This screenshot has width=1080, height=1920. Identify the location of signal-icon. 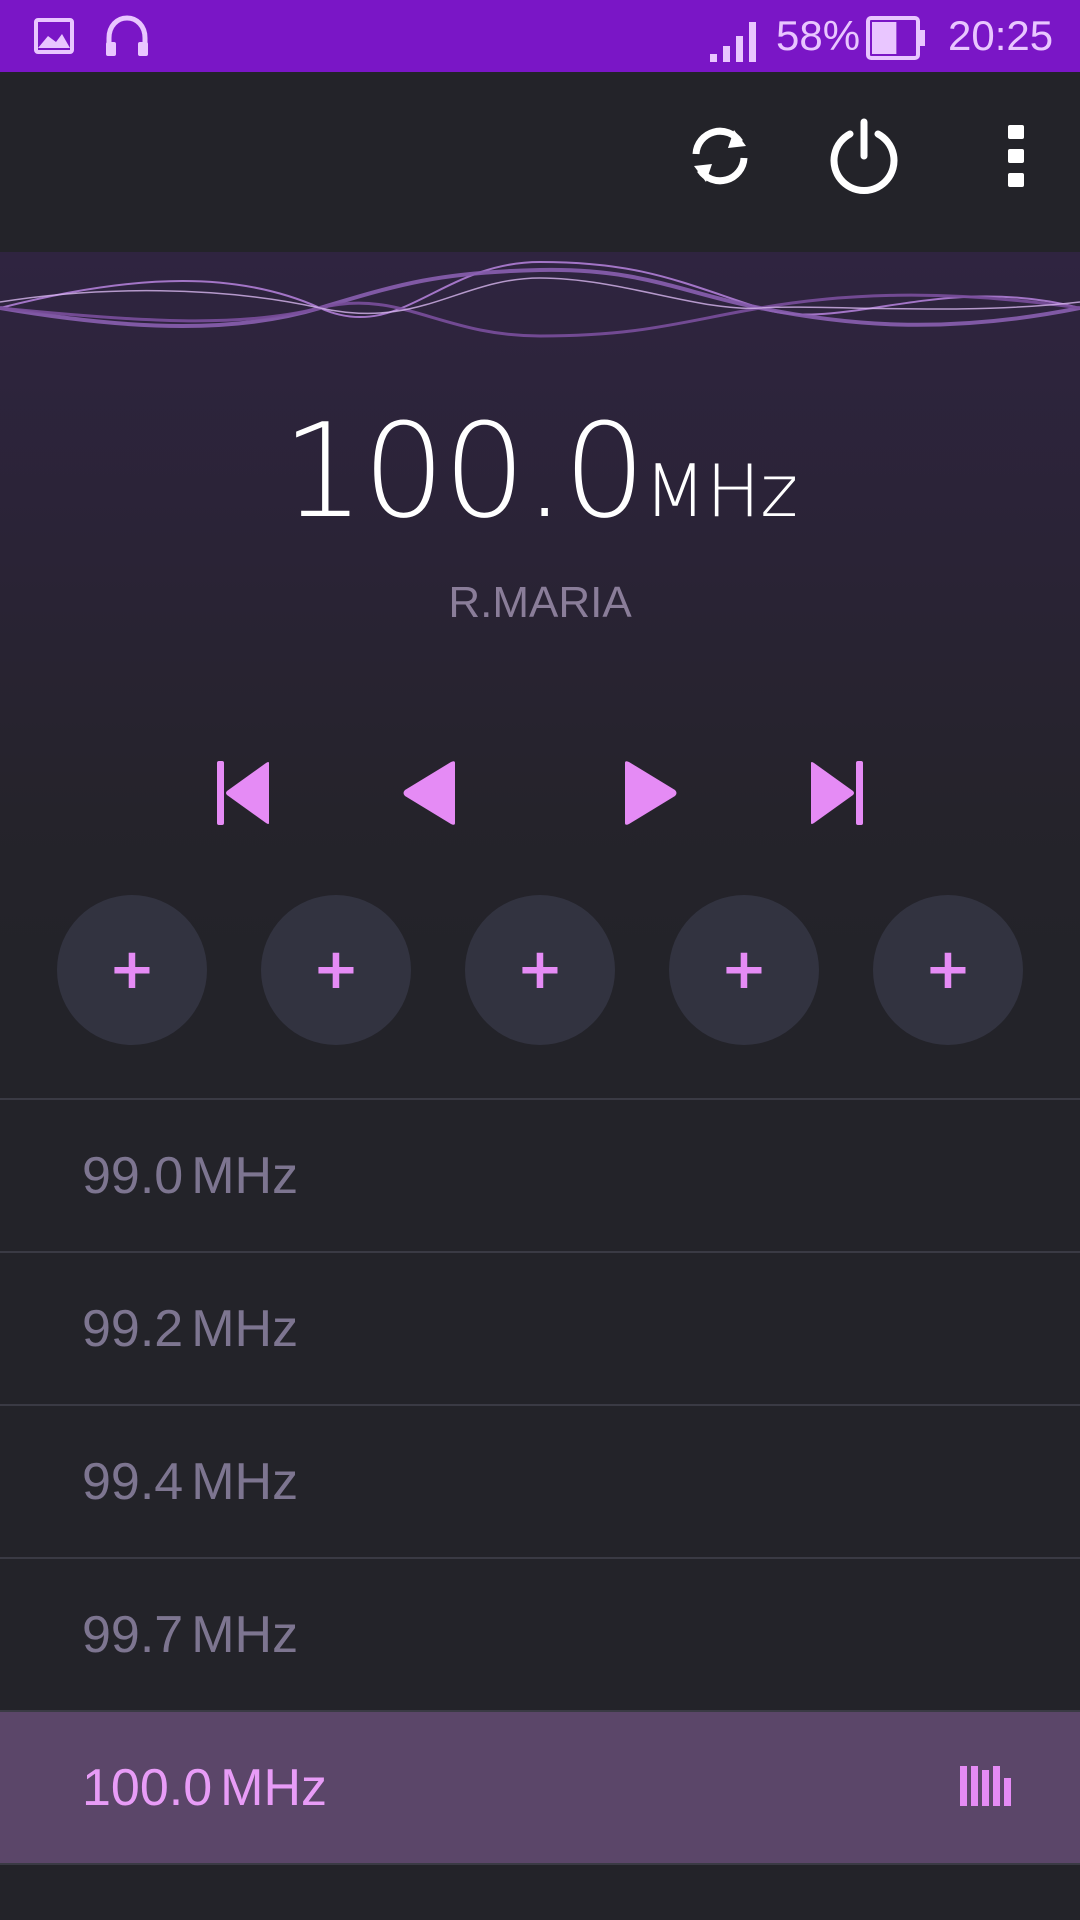
(736, 42).